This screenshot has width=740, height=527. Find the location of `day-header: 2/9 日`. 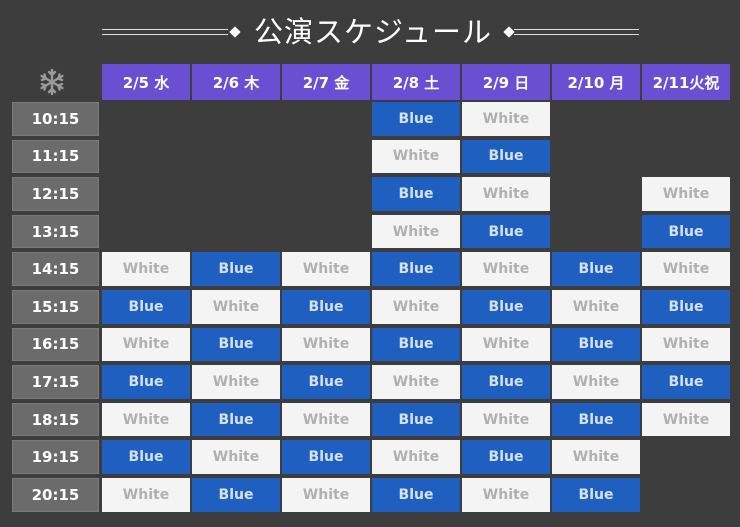

day-header: 2/9 日 is located at coordinates (506, 82).